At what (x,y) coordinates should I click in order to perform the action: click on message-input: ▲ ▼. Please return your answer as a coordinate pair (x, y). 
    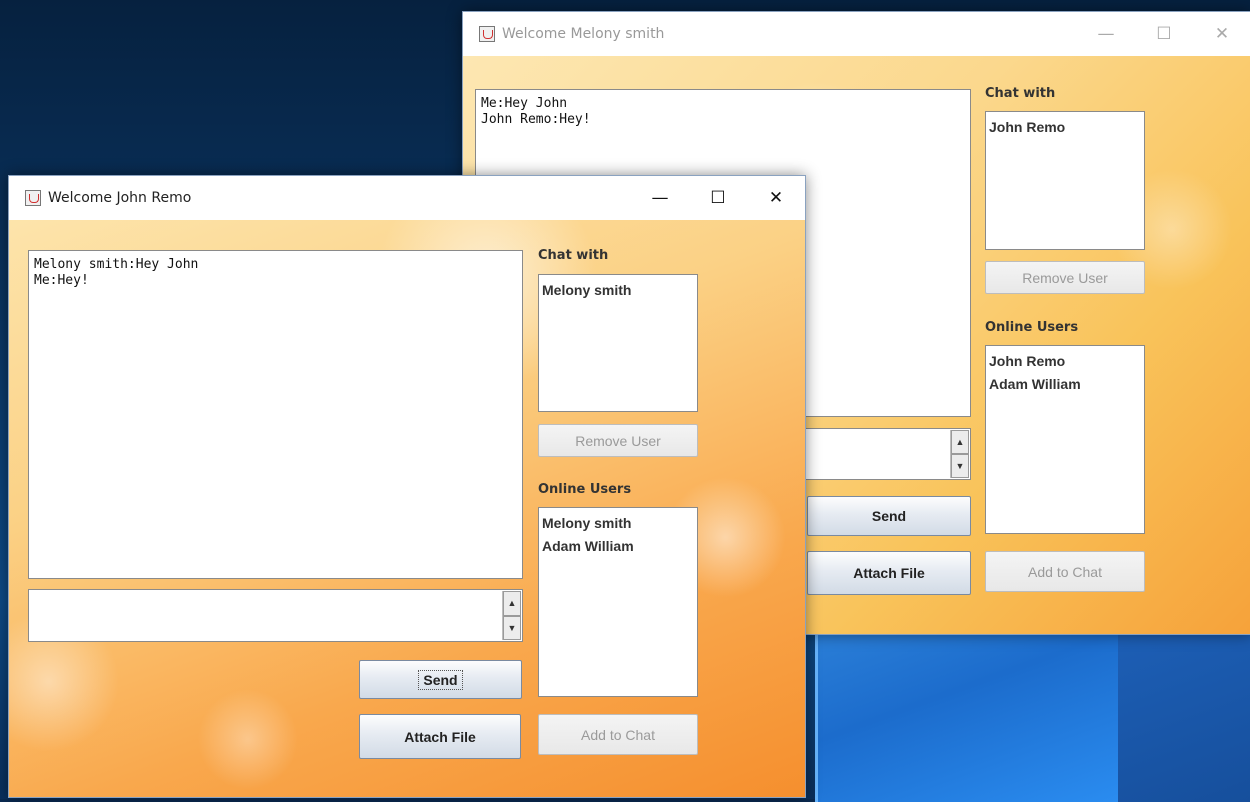
    Looking at the image, I should click on (275, 615).